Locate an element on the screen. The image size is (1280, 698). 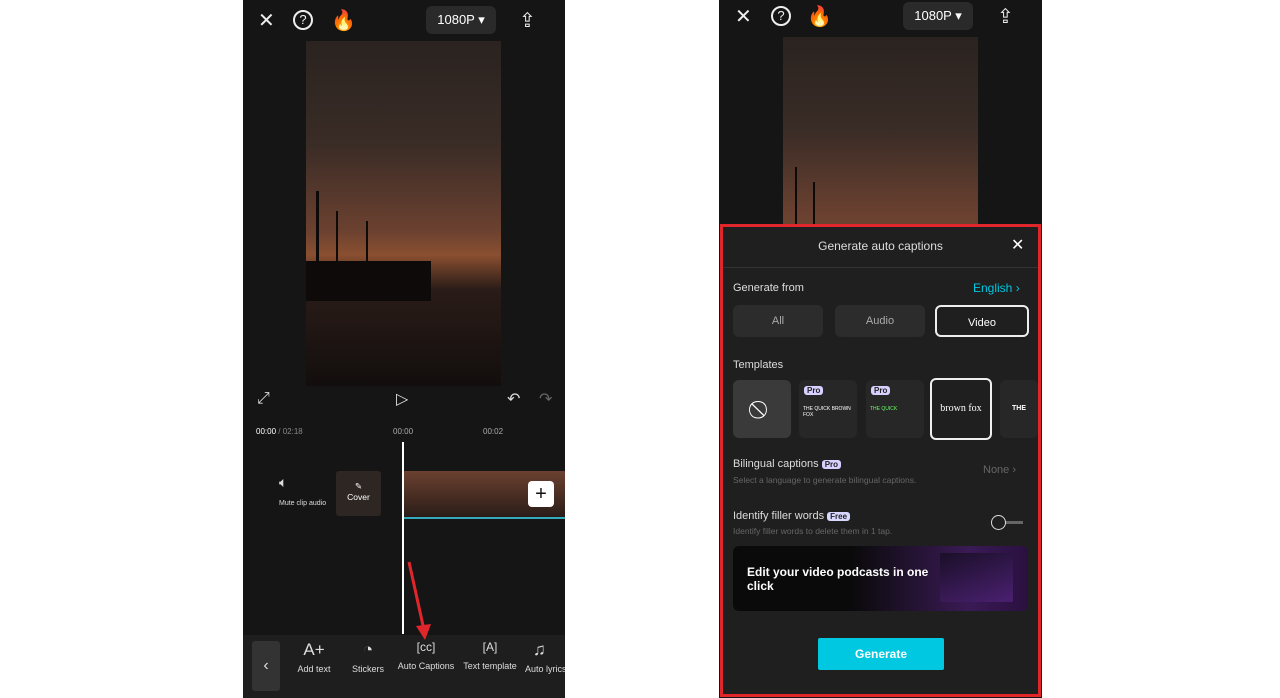
template-none: ⃠ is located at coordinates (762, 409).